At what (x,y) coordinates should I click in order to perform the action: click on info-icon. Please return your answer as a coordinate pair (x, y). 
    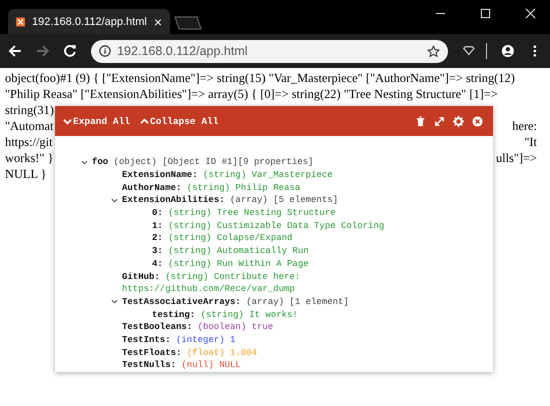
    Looking at the image, I should click on (105, 51).